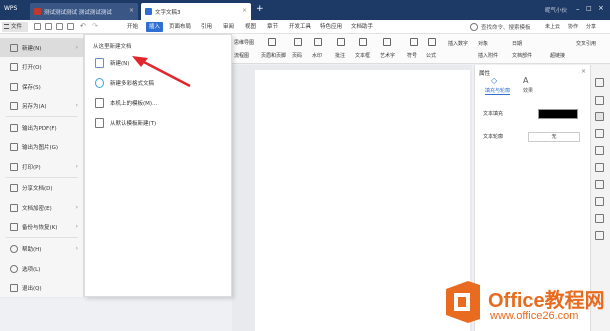 This screenshot has width=610, height=331. What do you see at coordinates (340, 55) in the screenshot?
I see `comment-button: 批注` at bounding box center [340, 55].